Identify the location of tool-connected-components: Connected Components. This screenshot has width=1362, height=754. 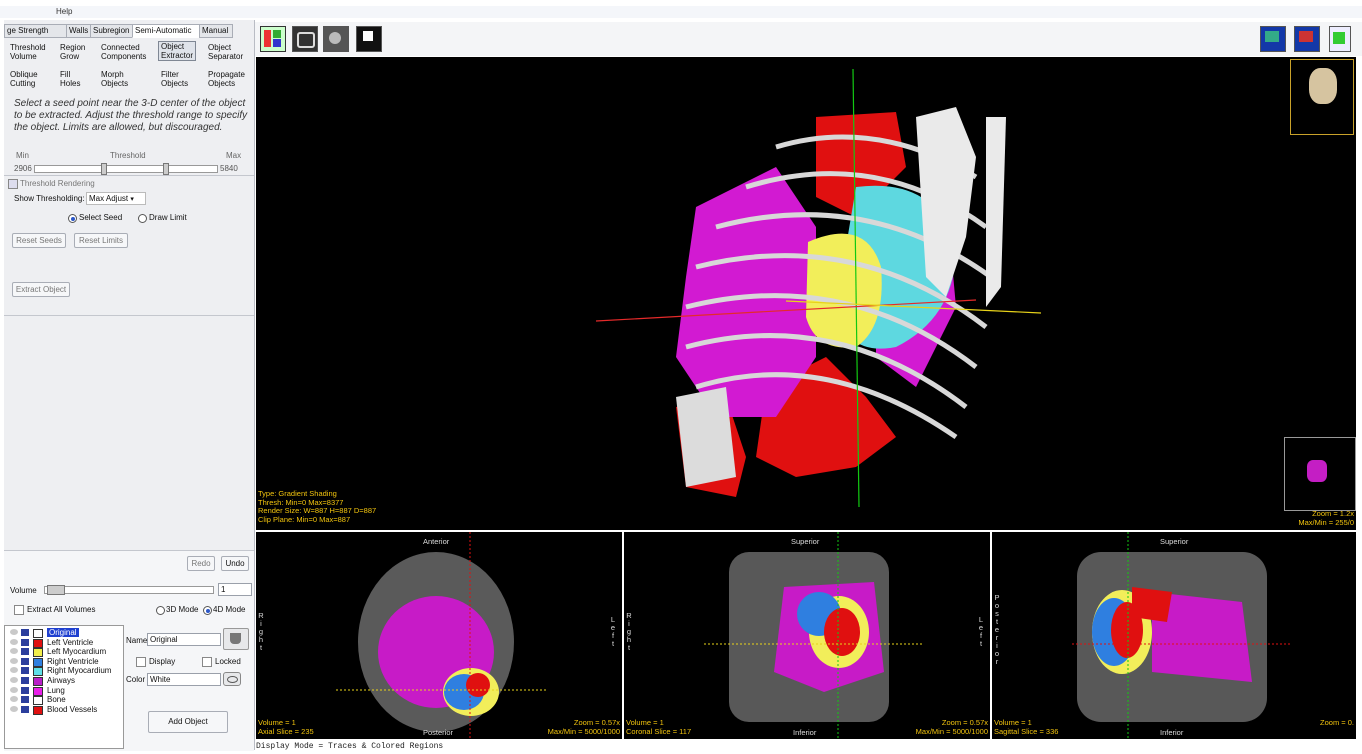
(123, 52).